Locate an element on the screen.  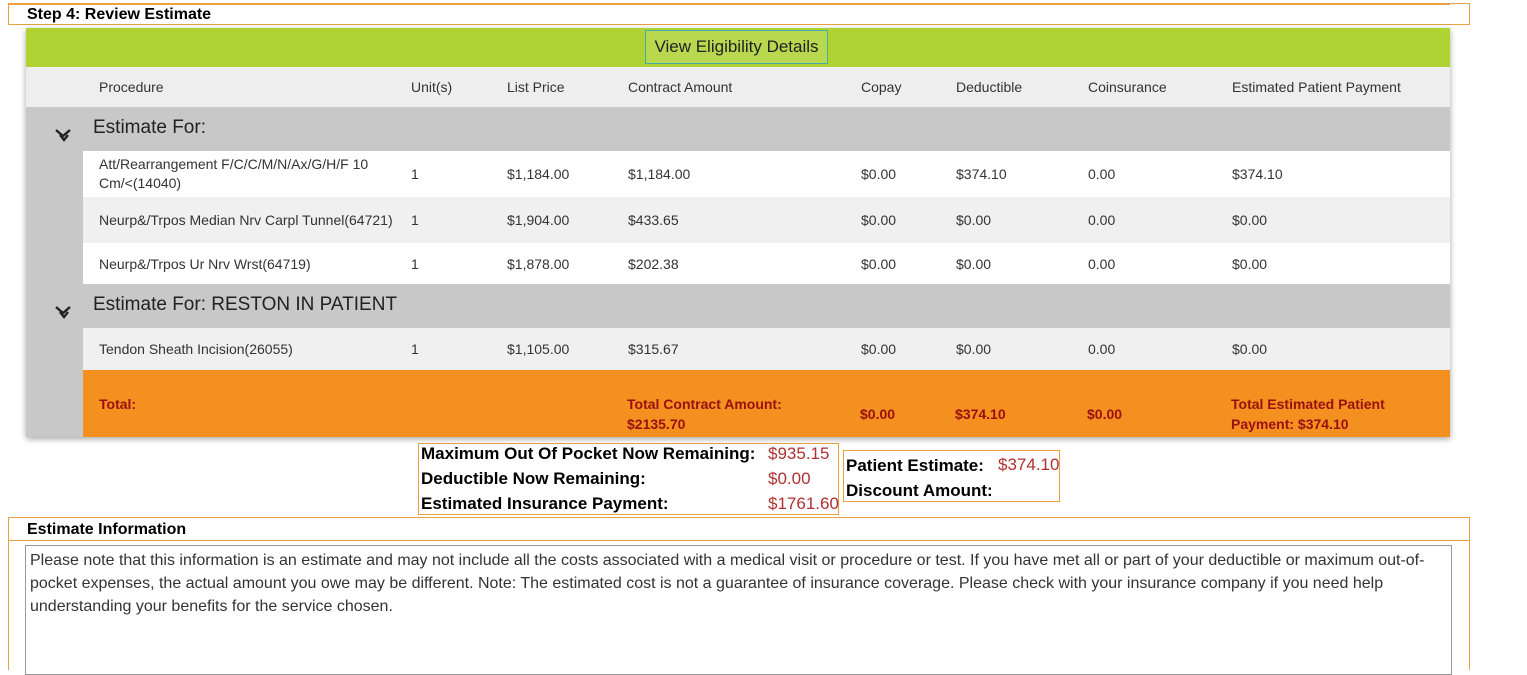
list-price-cell: $1,184.00 is located at coordinates (538, 174).